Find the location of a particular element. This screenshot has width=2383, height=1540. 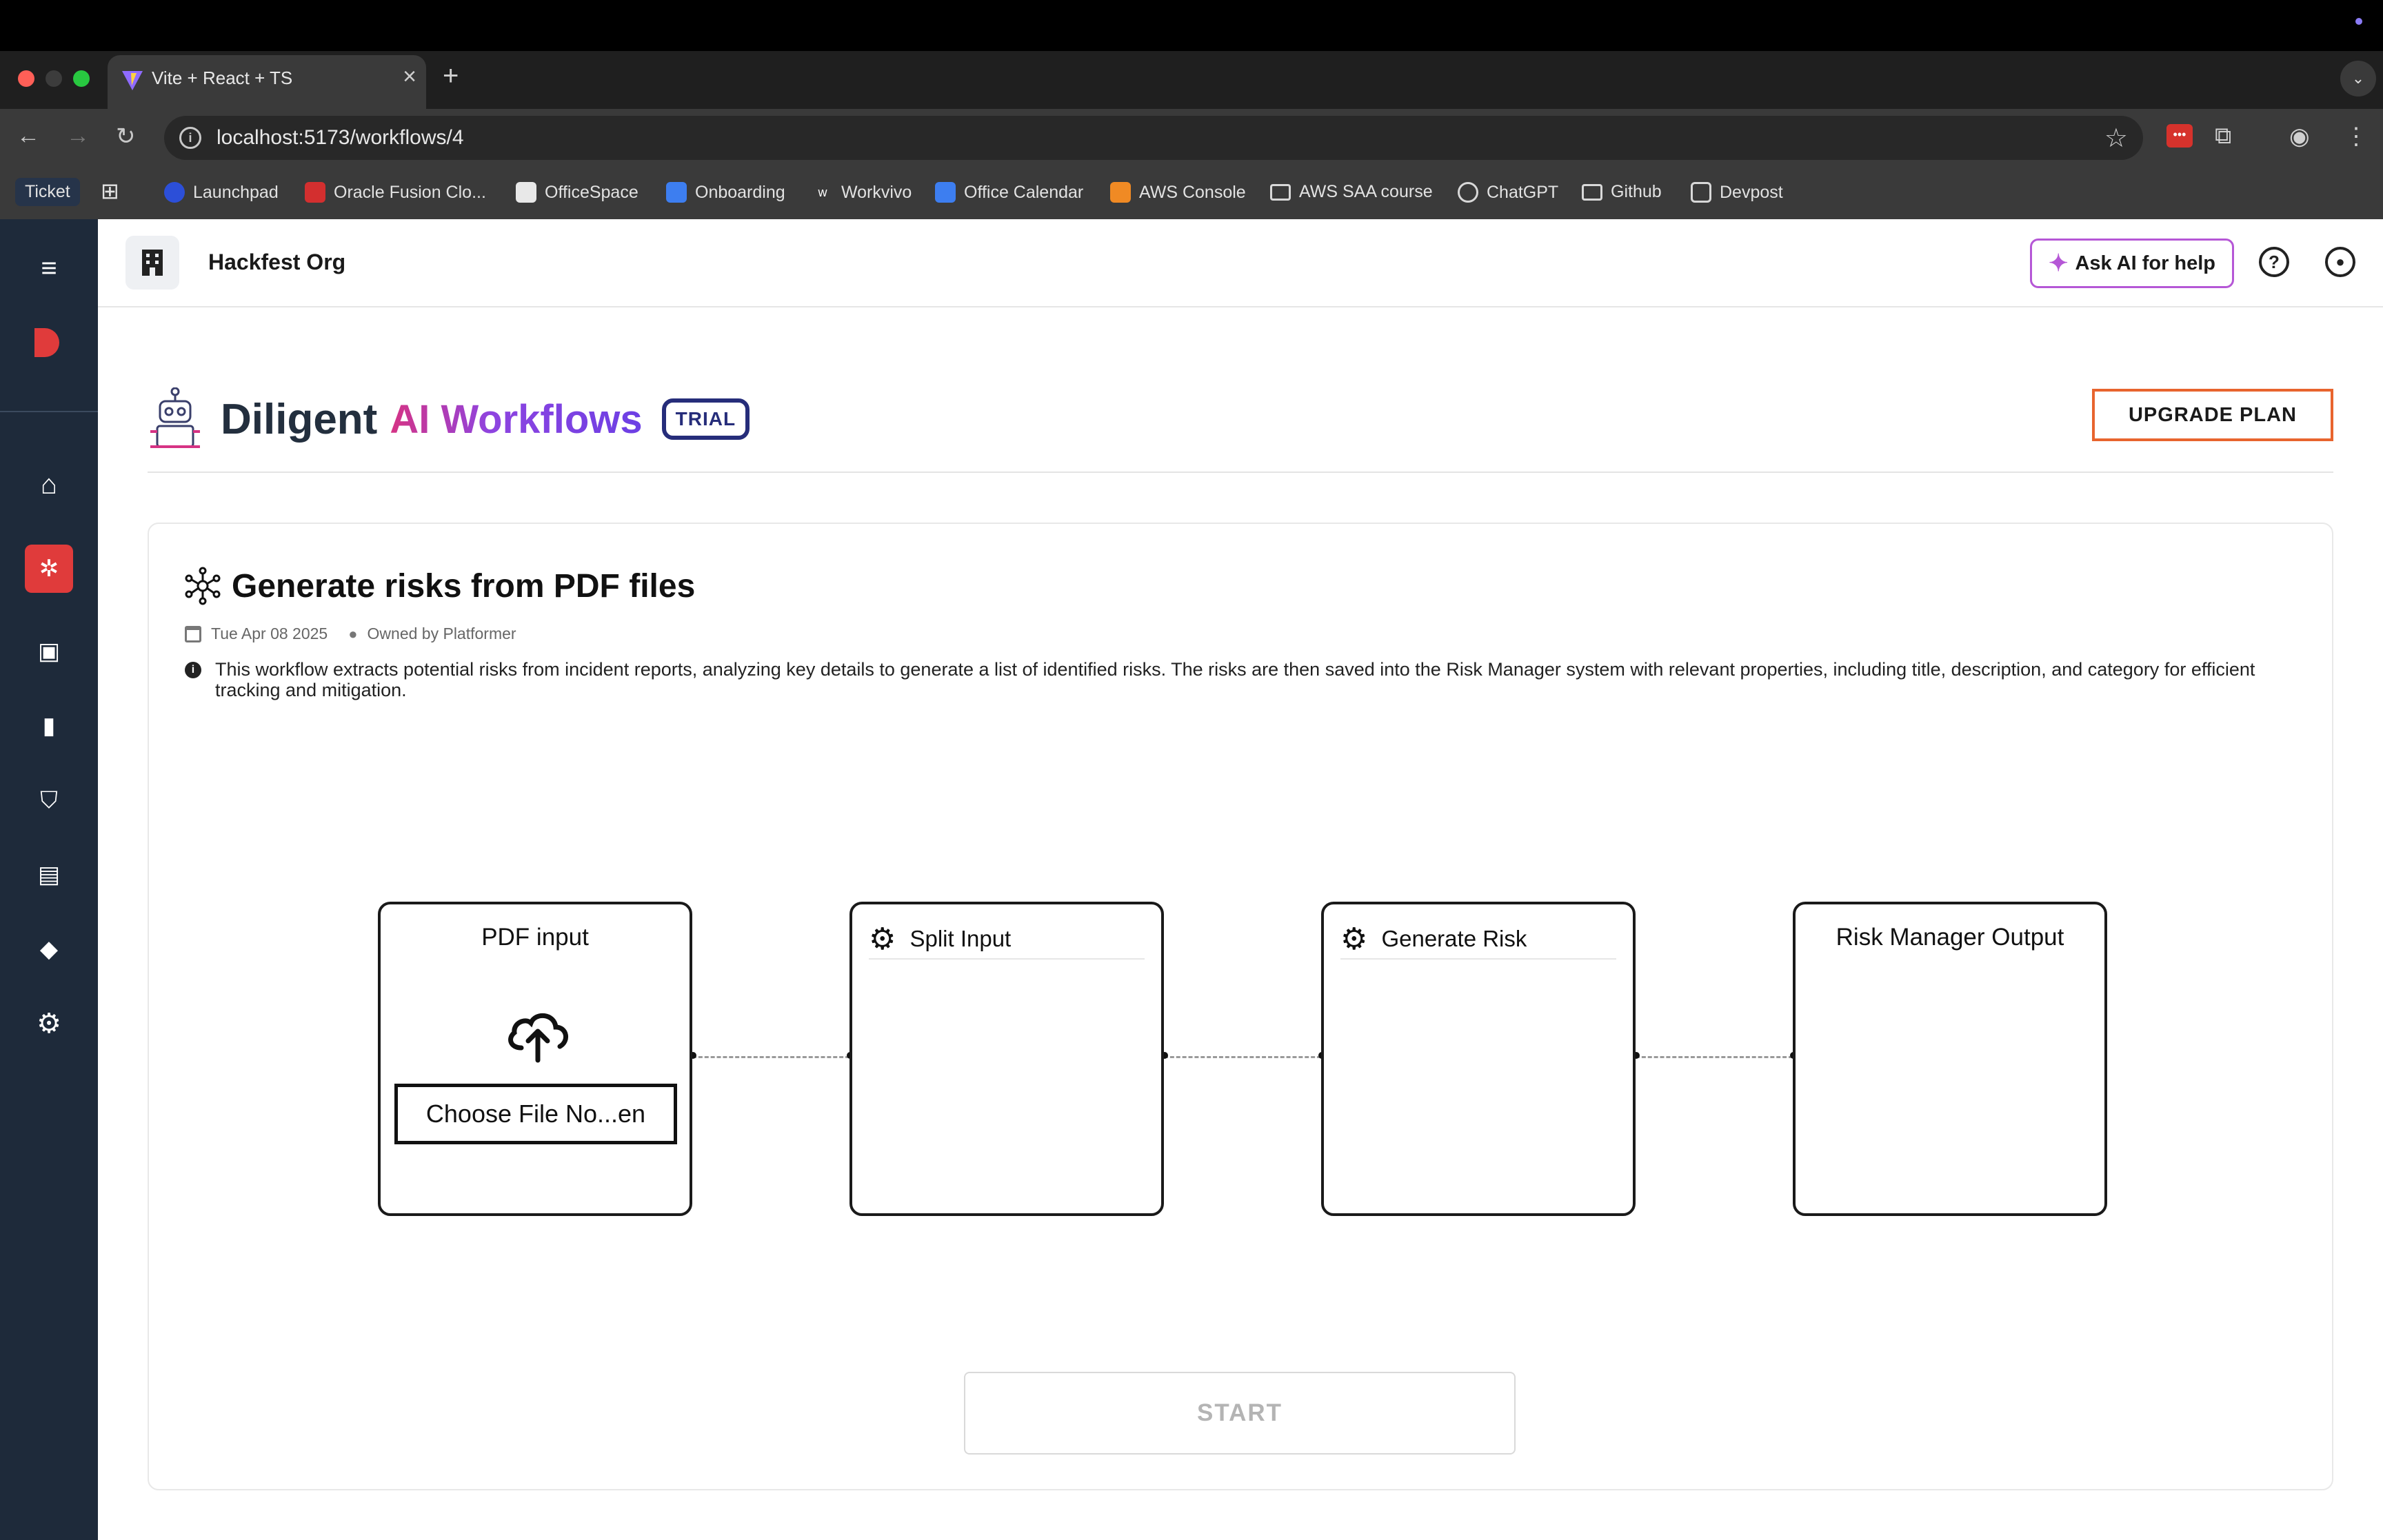

bookmark-label: Devpost is located at coordinates (1751, 192).